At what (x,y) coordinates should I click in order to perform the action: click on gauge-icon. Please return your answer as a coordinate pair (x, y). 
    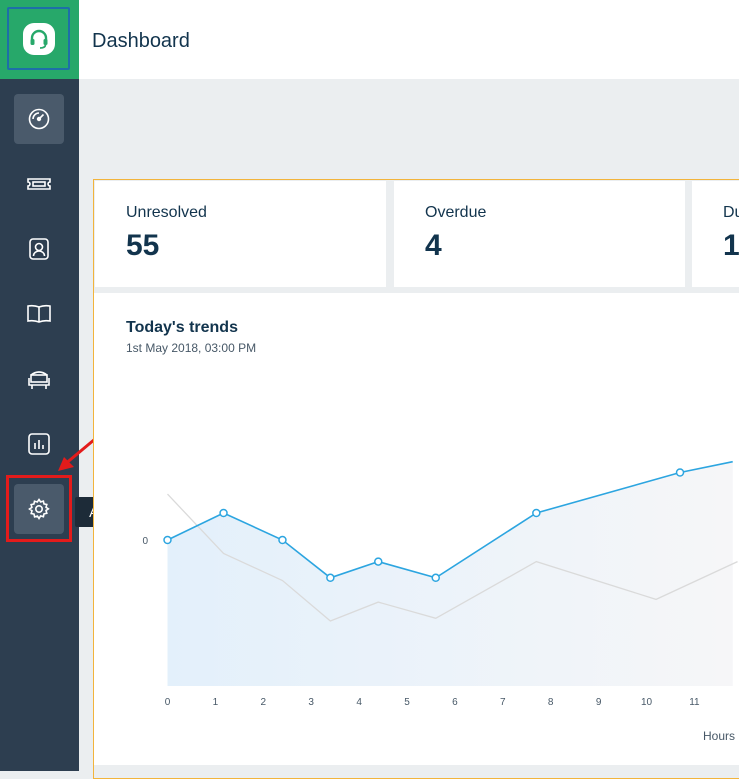
    Looking at the image, I should click on (39, 119).